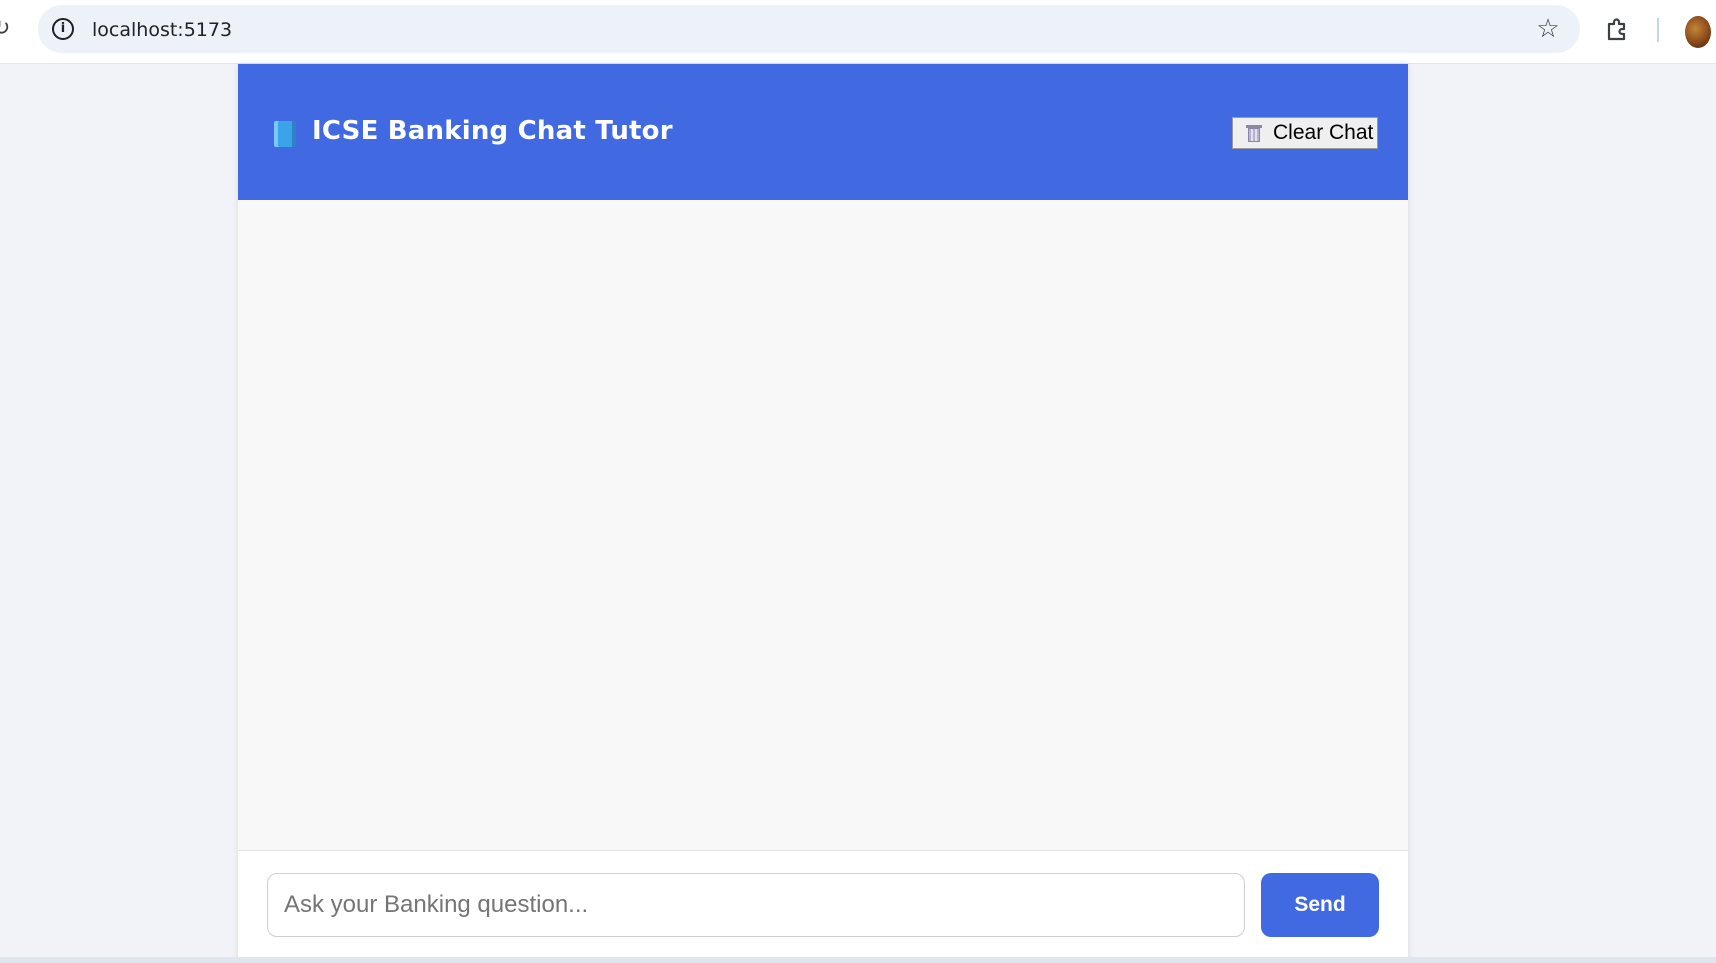  Describe the element at coordinates (1658, 30) in the screenshot. I see `toolbar-divider` at that location.